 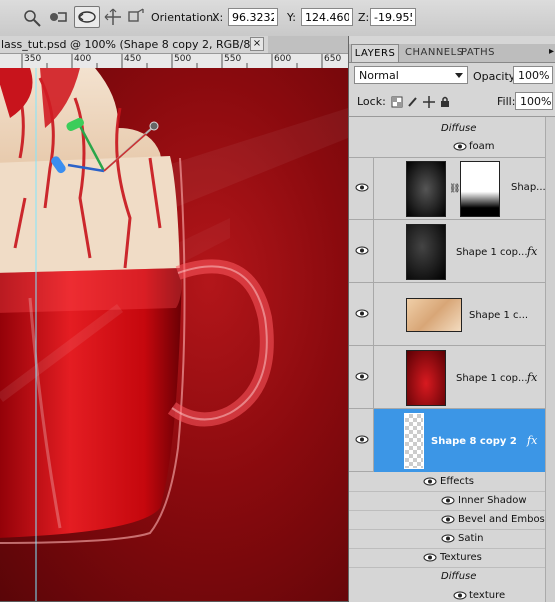 I want to click on roll-3d-icon, so click(x=58, y=17).